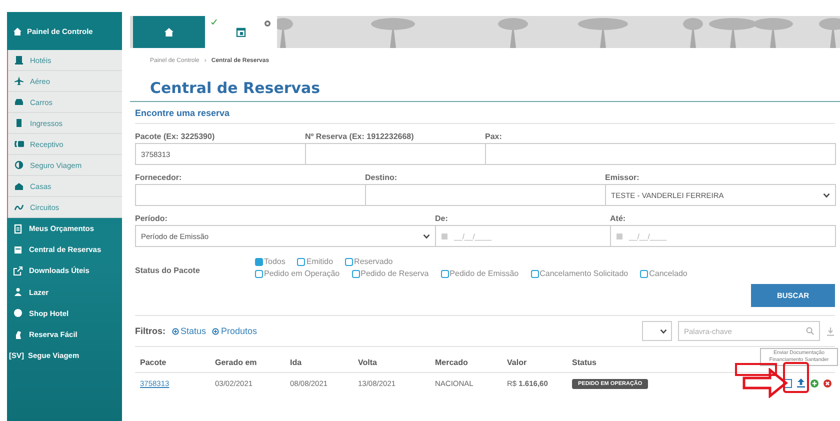 The width and height of the screenshot is (840, 421). Describe the element at coordinates (175, 137) in the screenshot. I see `field-label: Pacote (Ex: 3225390)` at that location.